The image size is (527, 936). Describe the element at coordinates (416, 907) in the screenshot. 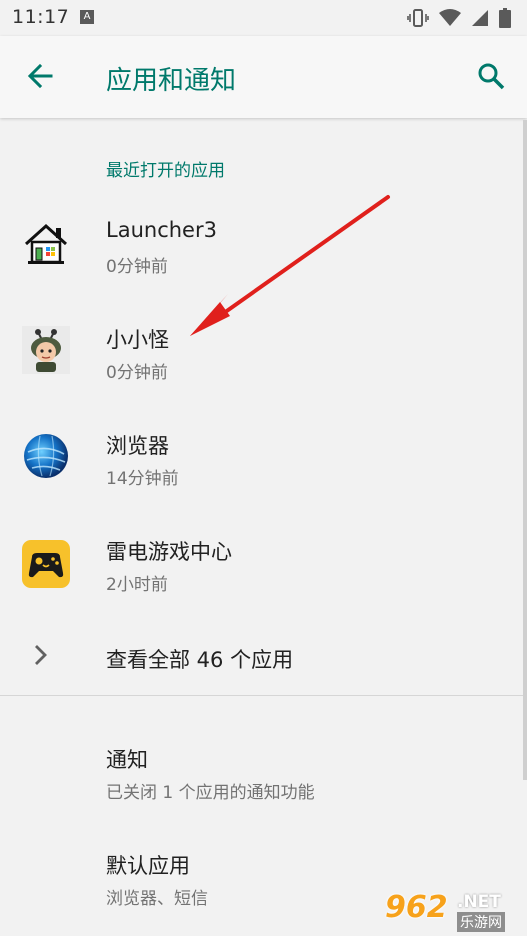

I see `watermark-number: 962` at that location.